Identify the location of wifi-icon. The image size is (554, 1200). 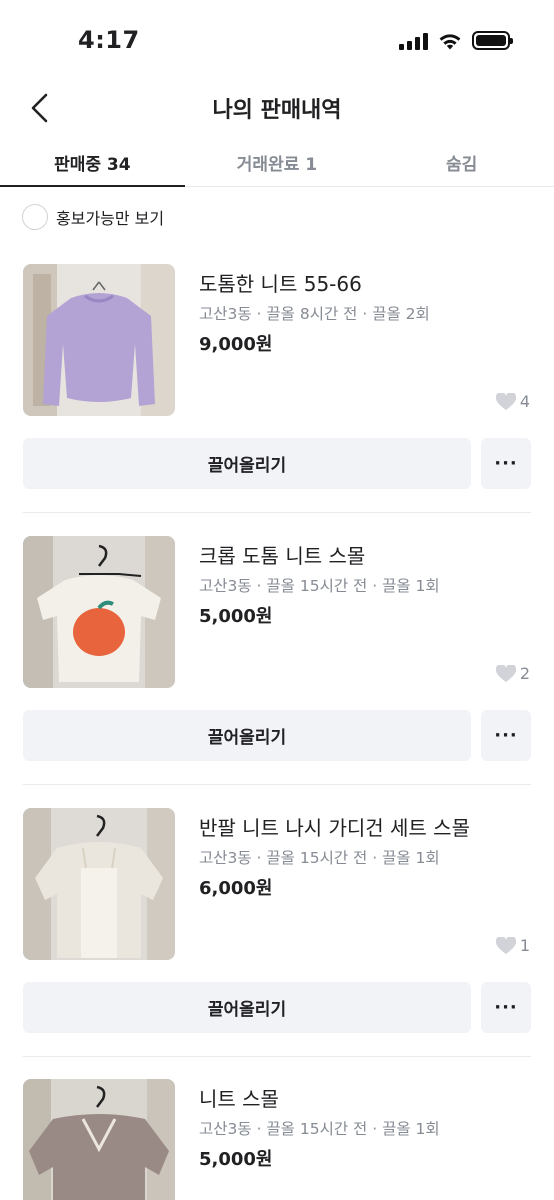
(450, 41).